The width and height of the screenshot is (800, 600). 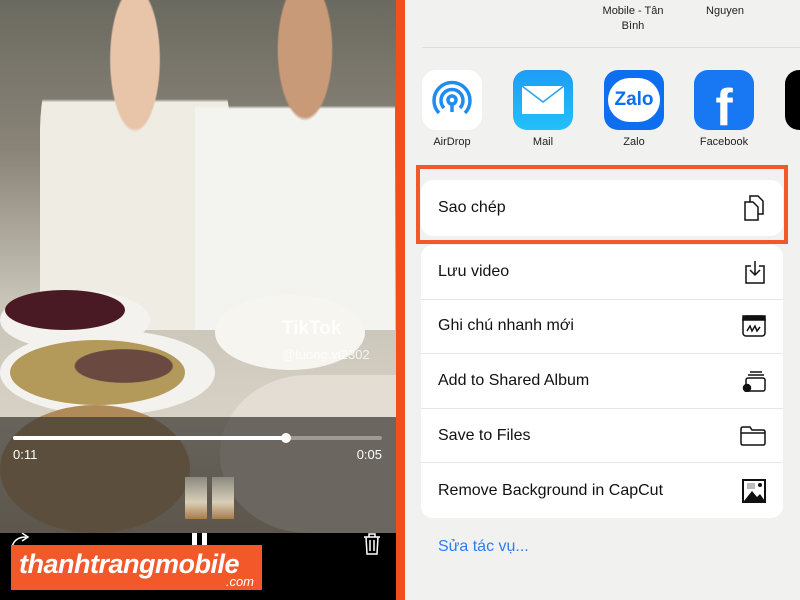 What do you see at coordinates (452, 100) in the screenshot?
I see `airdrop-icon` at bounding box center [452, 100].